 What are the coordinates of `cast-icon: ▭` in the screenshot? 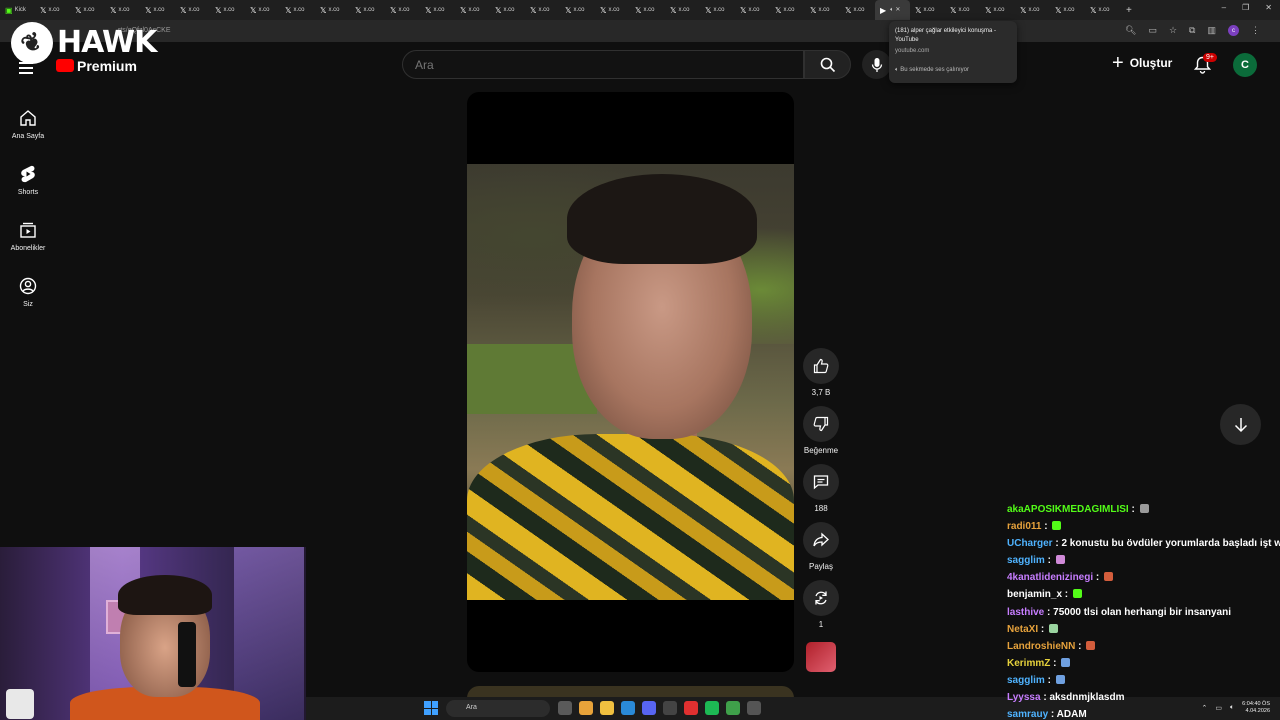 It's located at (1152, 30).